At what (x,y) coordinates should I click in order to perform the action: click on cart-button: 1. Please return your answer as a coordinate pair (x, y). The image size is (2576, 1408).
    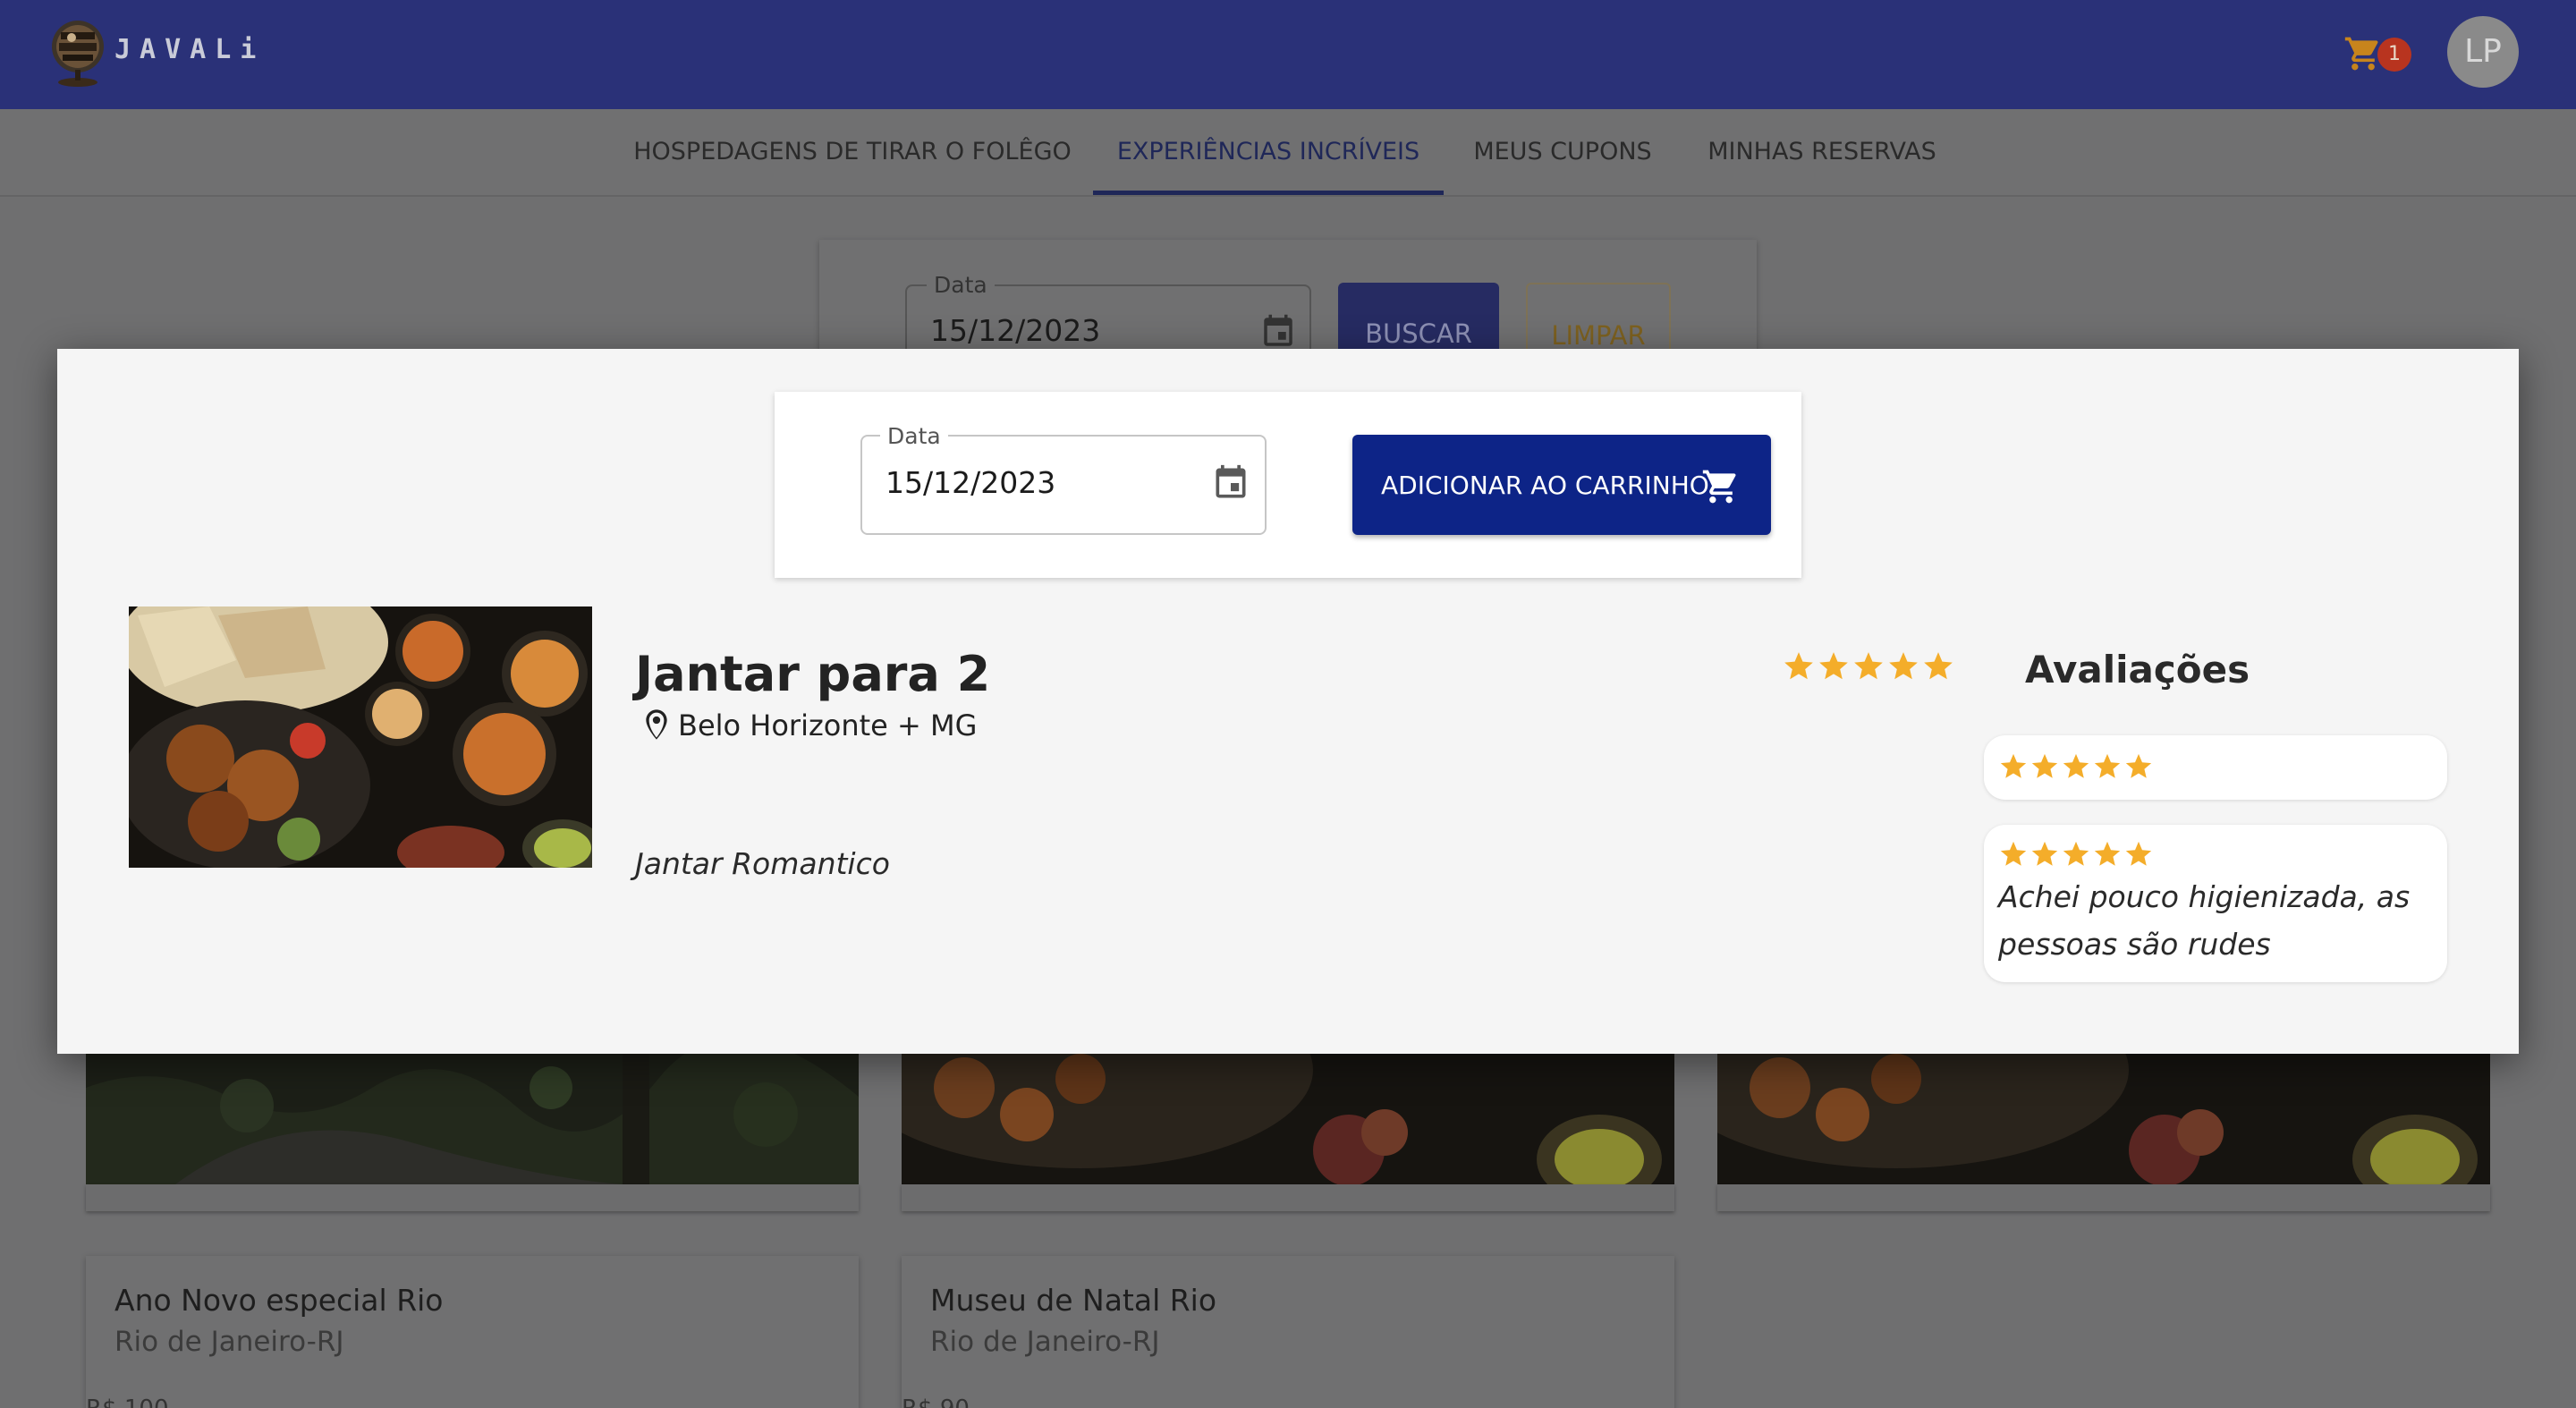
    Looking at the image, I should click on (2376, 54).